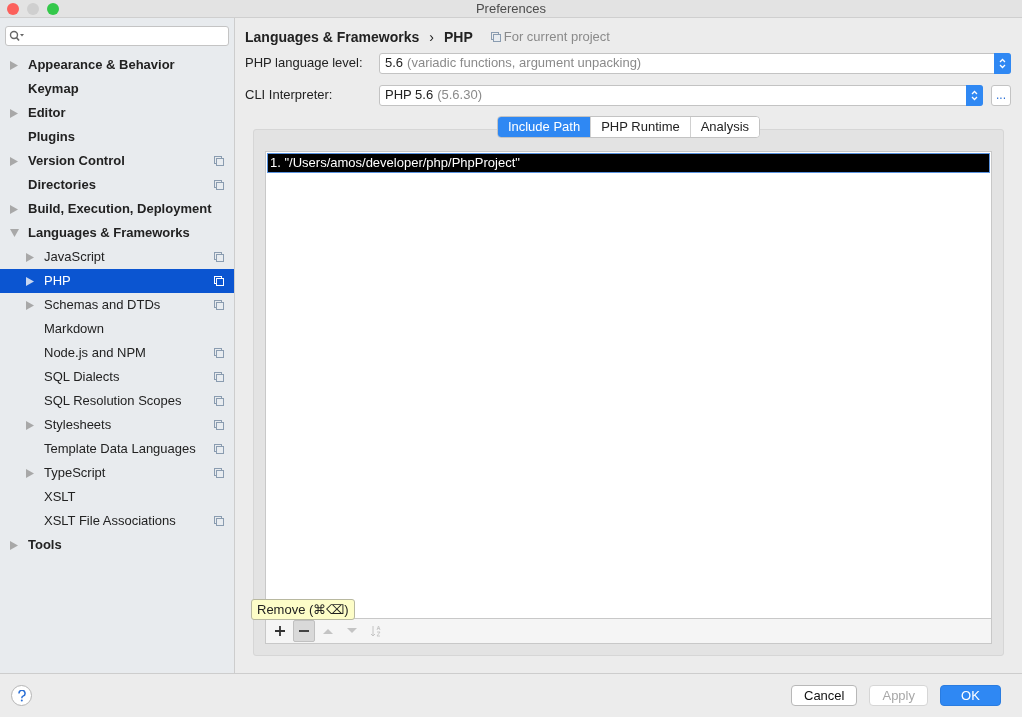 This screenshot has width=1022, height=717. What do you see at coordinates (117, 113) in the screenshot?
I see `sidebar-item: Editor` at bounding box center [117, 113].